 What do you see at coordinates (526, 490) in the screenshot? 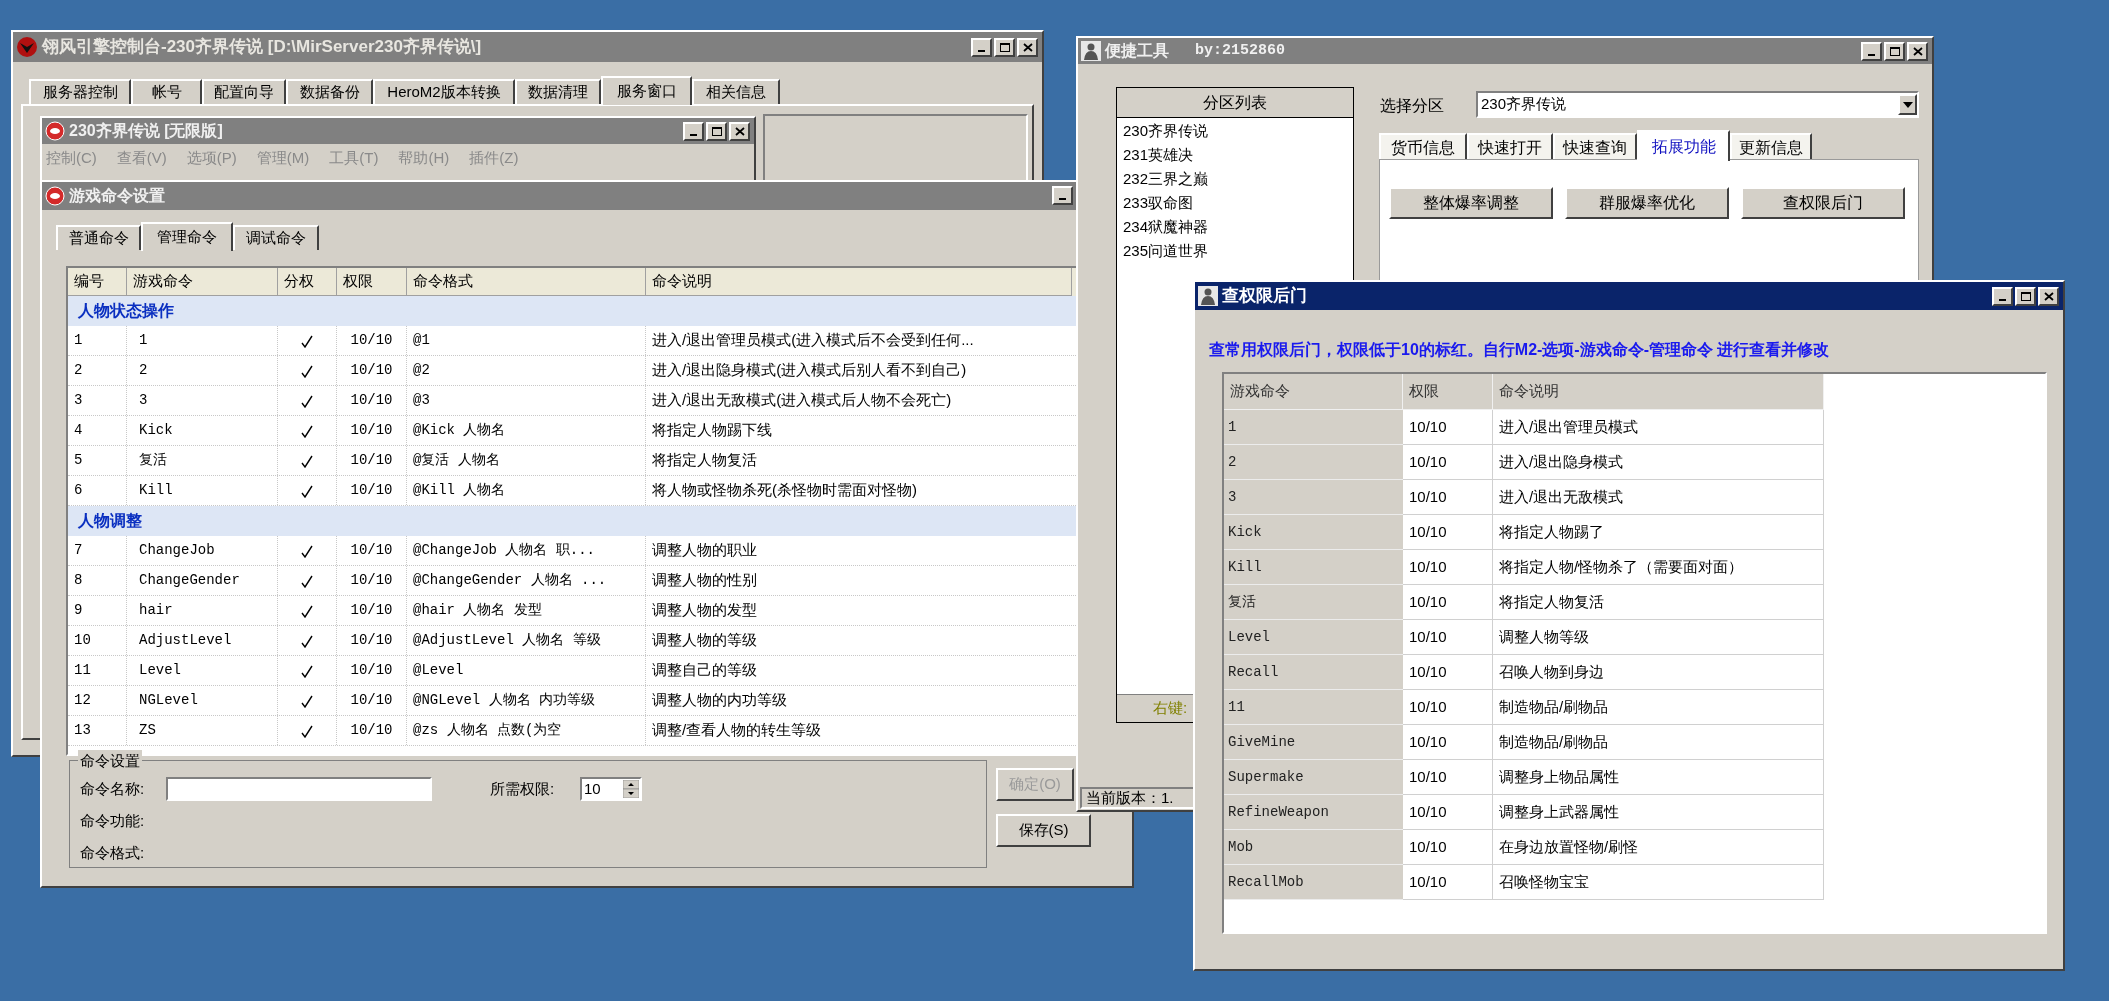
I see `table-cell: @Kill 人物名` at bounding box center [526, 490].